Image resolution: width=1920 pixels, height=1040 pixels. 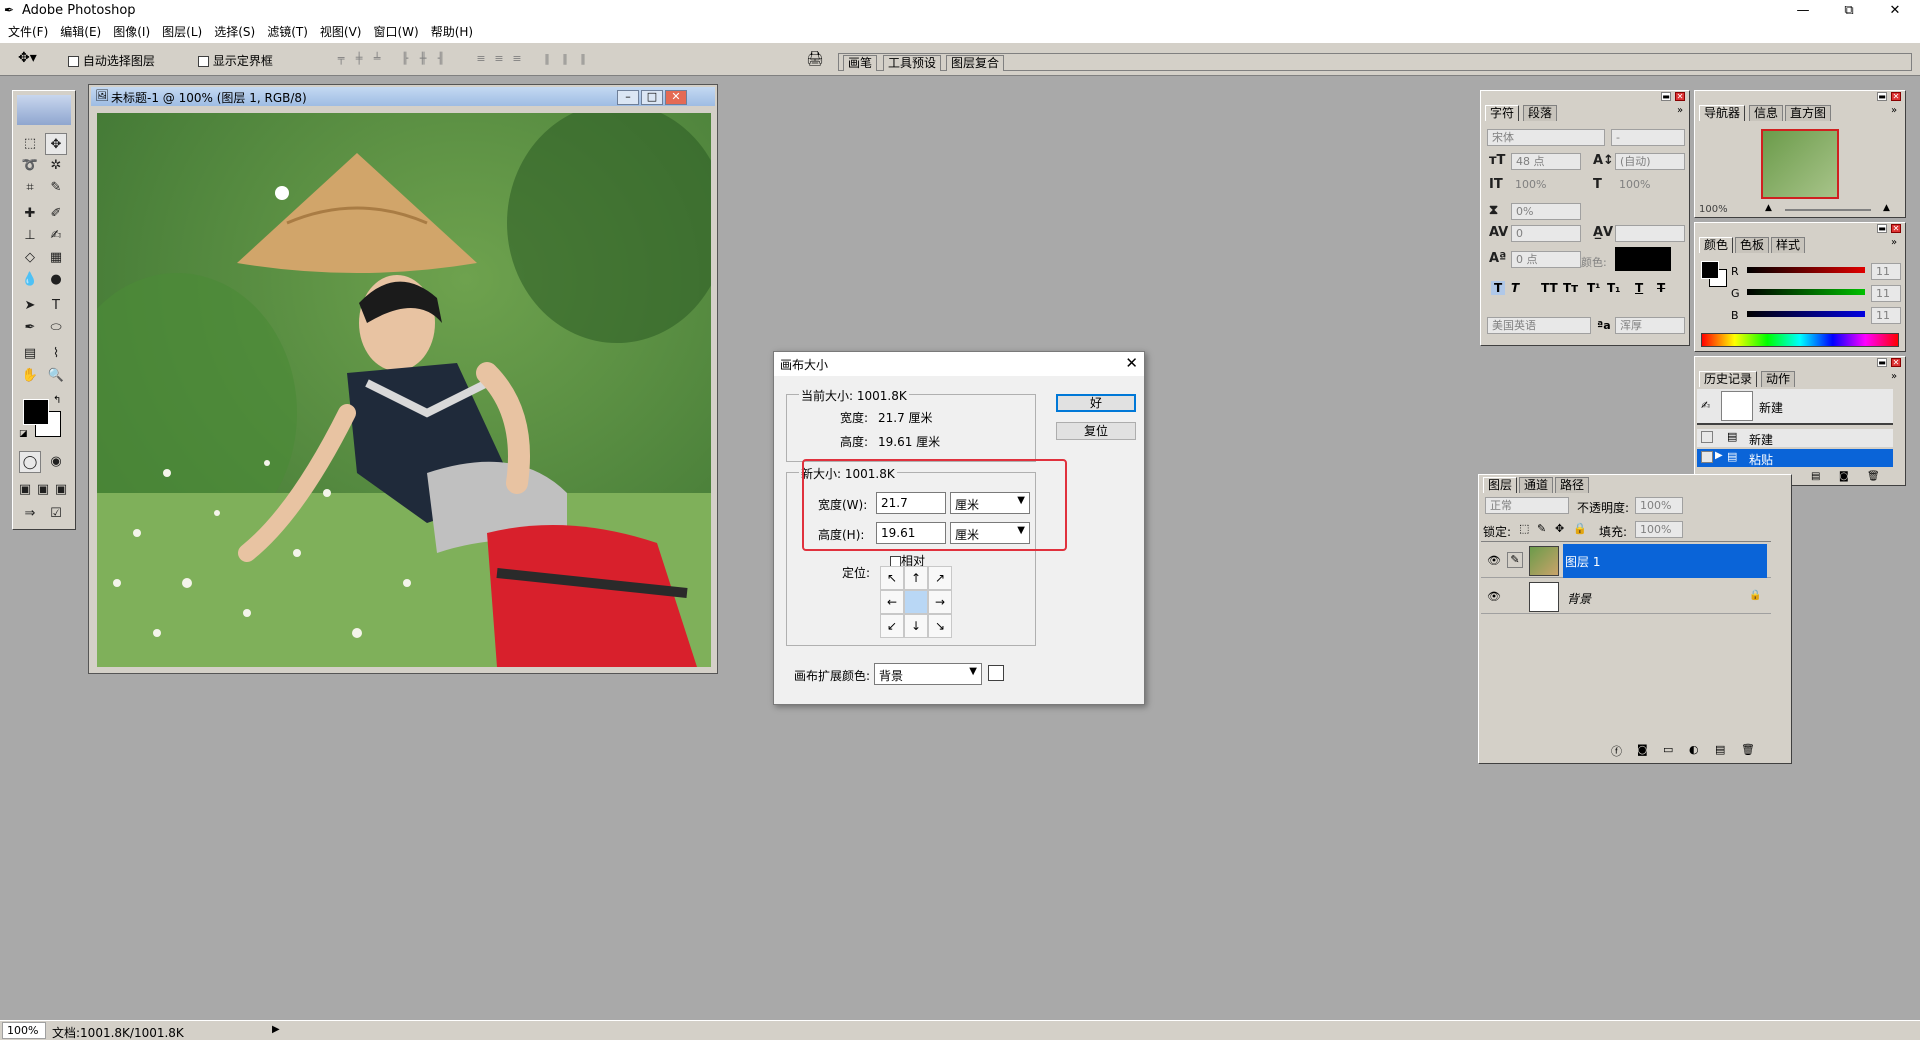 I want to click on layer-row-1: 👁 ✎ 图层 1, so click(x=1626, y=561).